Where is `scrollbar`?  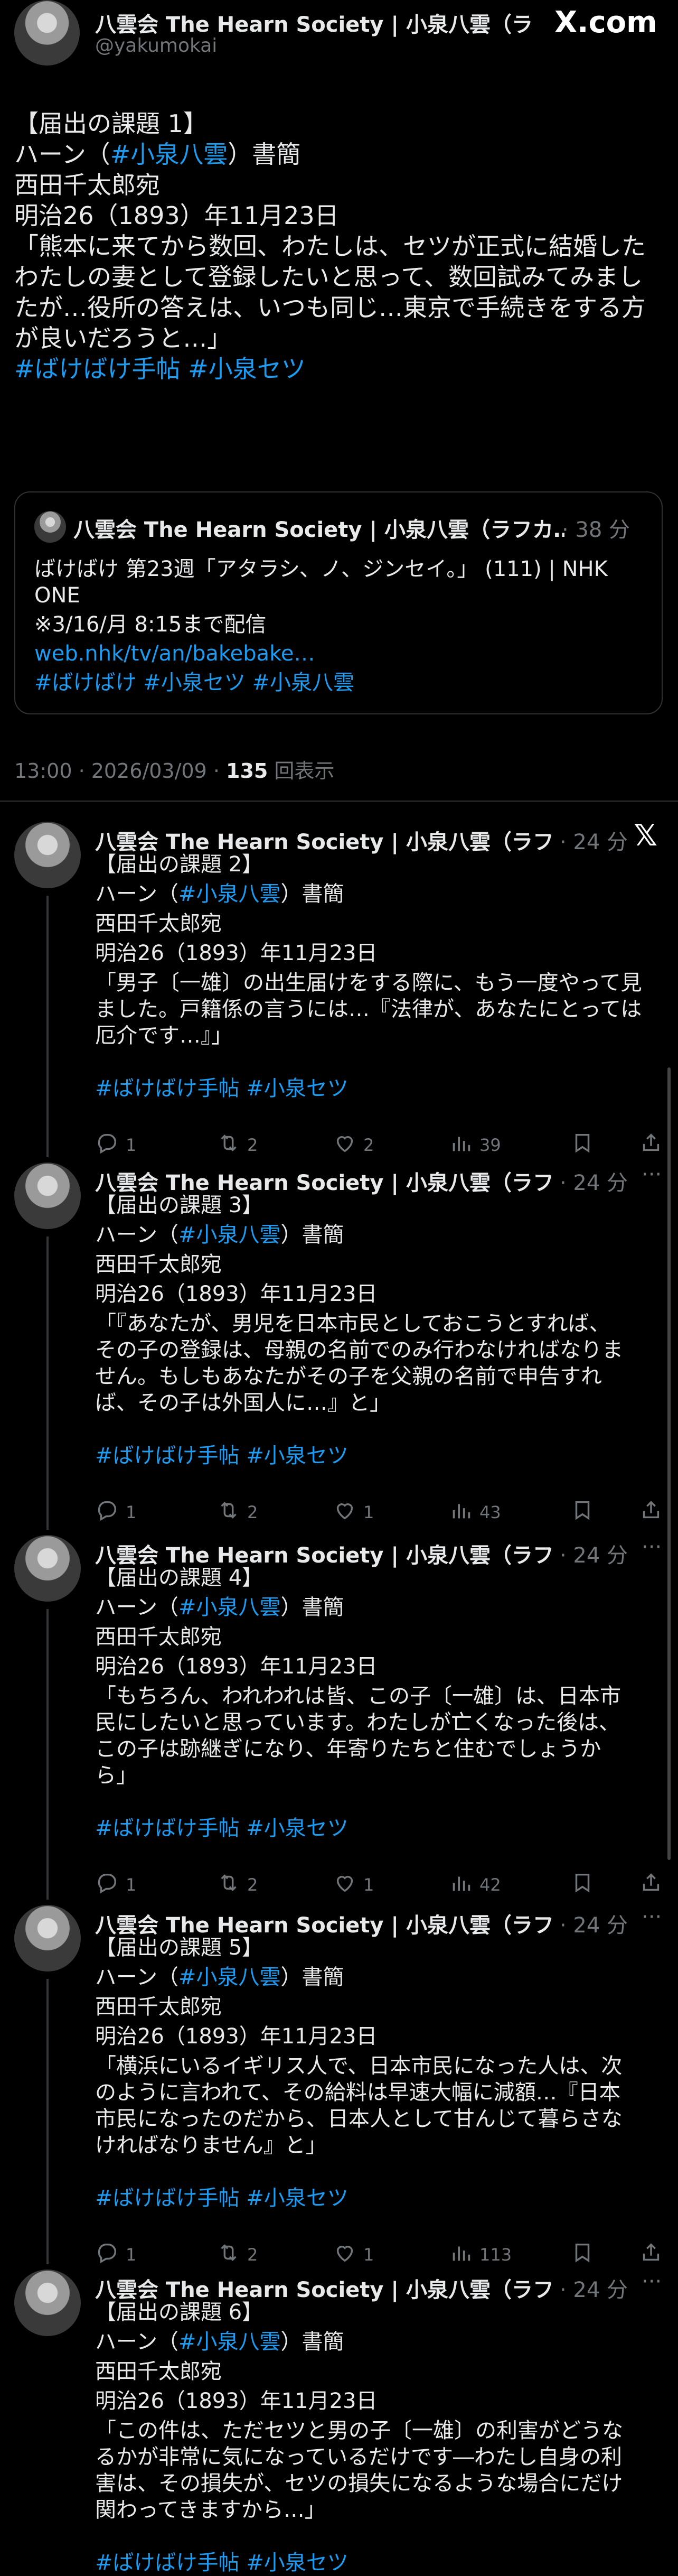
scrollbar is located at coordinates (669, 1463).